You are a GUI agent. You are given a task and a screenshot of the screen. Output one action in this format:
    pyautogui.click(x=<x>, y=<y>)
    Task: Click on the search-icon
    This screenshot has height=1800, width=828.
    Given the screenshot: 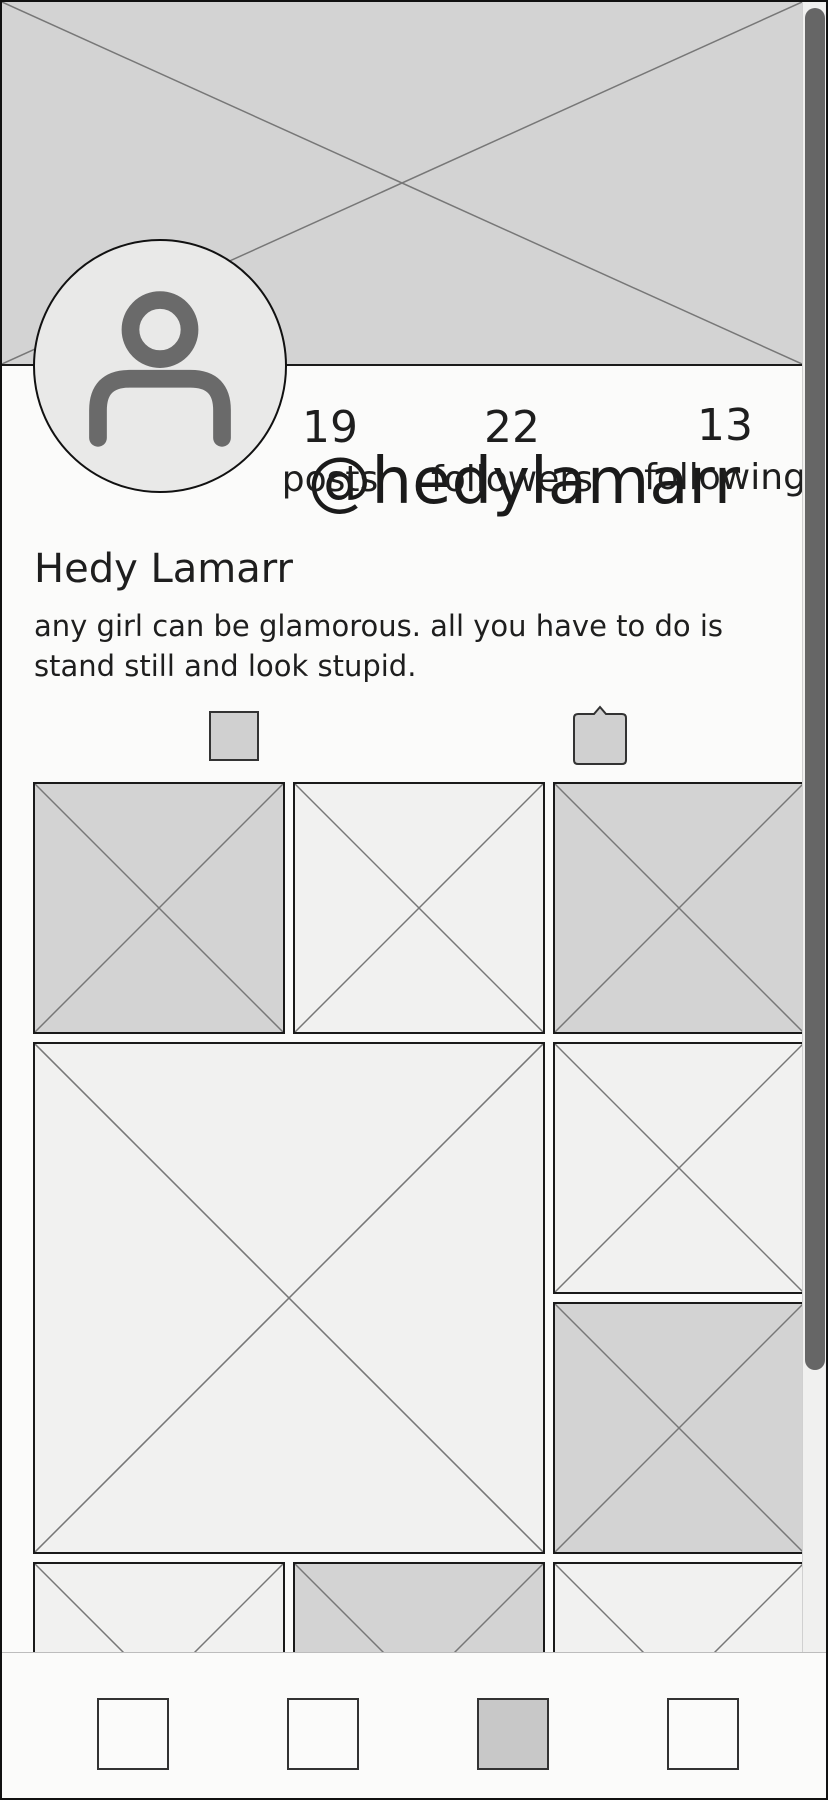 What is the action you would take?
    pyautogui.click(x=323, y=1734)
    